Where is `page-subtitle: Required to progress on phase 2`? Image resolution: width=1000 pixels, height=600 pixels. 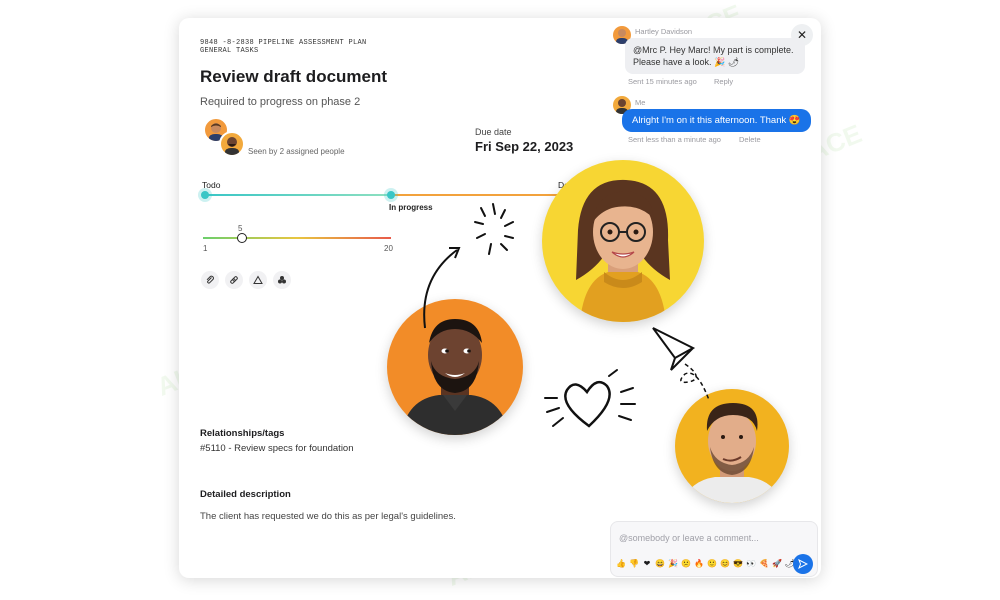 page-subtitle: Required to progress on phase 2 is located at coordinates (280, 102).